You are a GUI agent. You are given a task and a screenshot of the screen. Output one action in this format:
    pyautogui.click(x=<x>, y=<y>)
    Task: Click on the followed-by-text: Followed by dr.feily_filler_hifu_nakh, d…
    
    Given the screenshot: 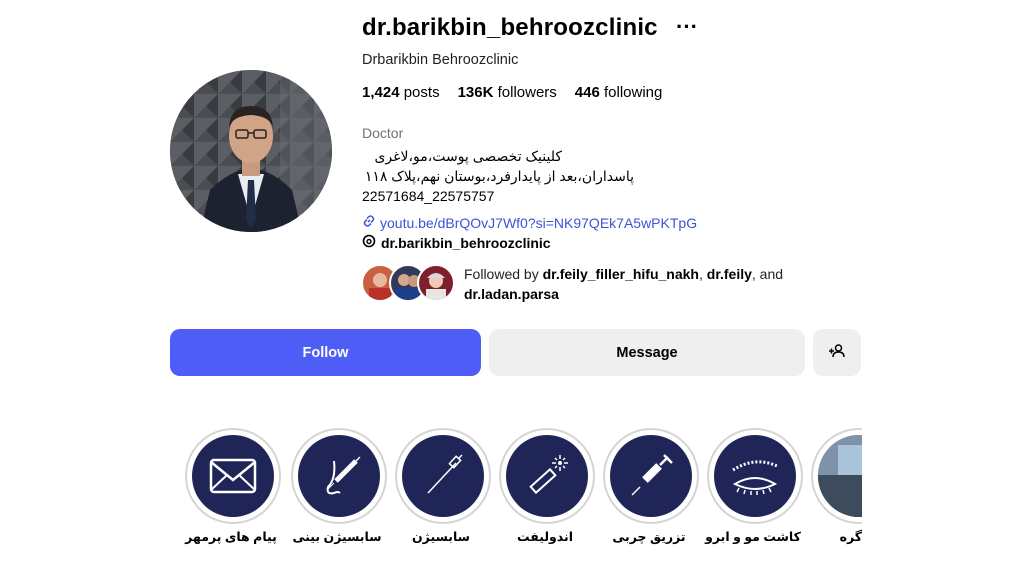 What is the action you would take?
    pyautogui.click(x=634, y=284)
    